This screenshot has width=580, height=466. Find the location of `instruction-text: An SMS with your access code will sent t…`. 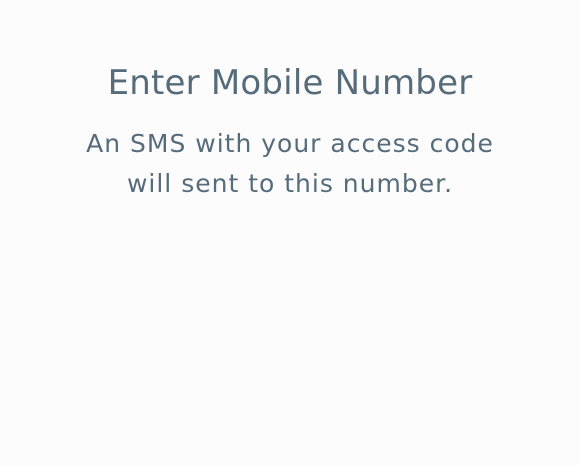

instruction-text: An SMS with your access code will sent t… is located at coordinates (290, 163).